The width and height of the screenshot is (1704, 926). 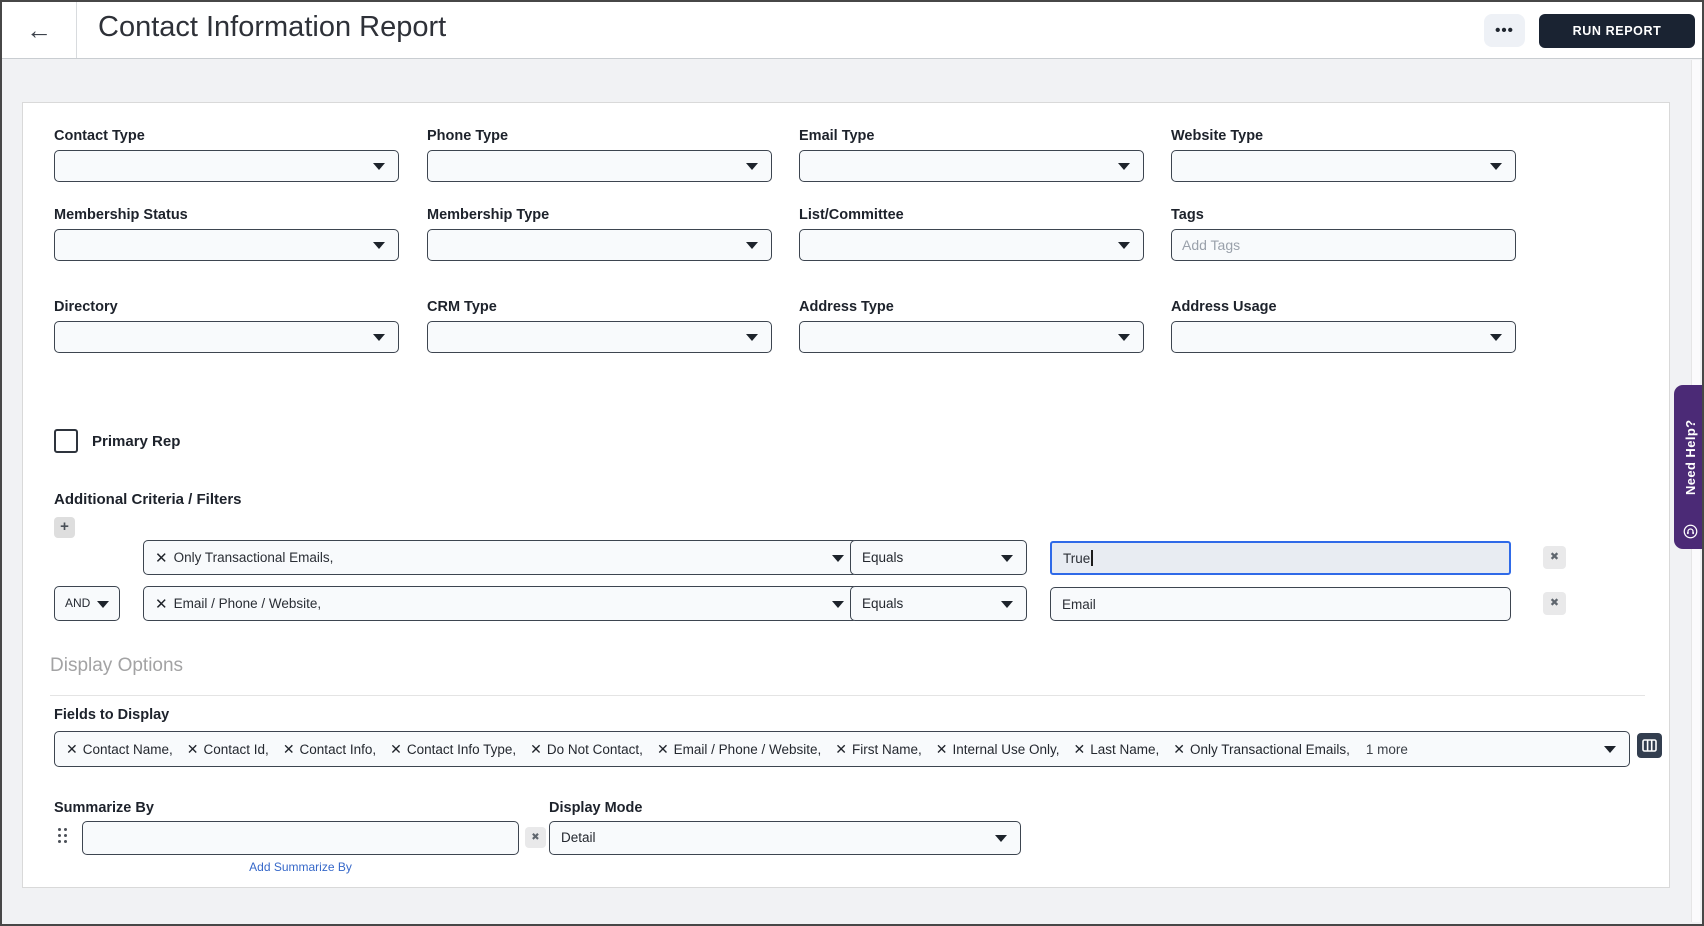 I want to click on crm-type-select, so click(x=599, y=337).